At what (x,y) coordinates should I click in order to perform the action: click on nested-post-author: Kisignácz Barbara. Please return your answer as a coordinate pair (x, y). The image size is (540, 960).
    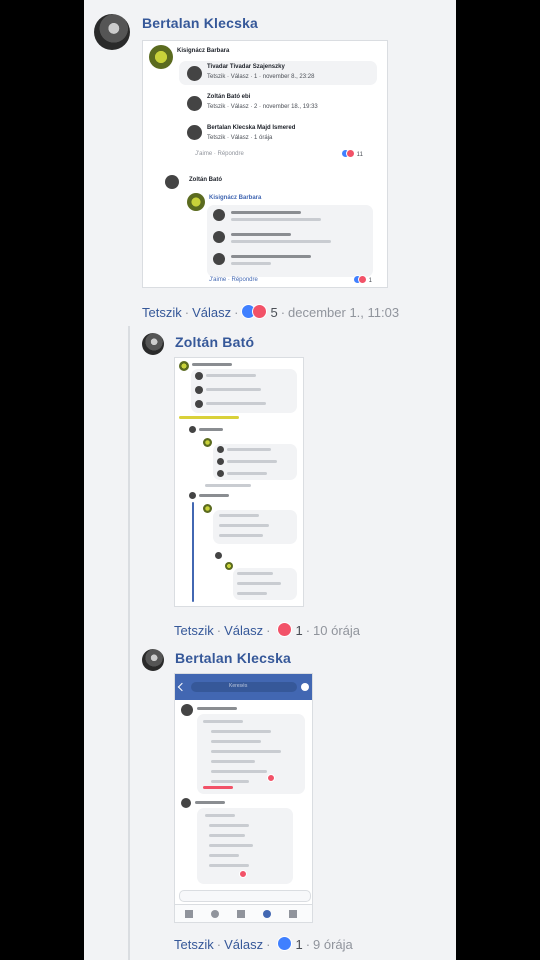
    Looking at the image, I should click on (235, 198).